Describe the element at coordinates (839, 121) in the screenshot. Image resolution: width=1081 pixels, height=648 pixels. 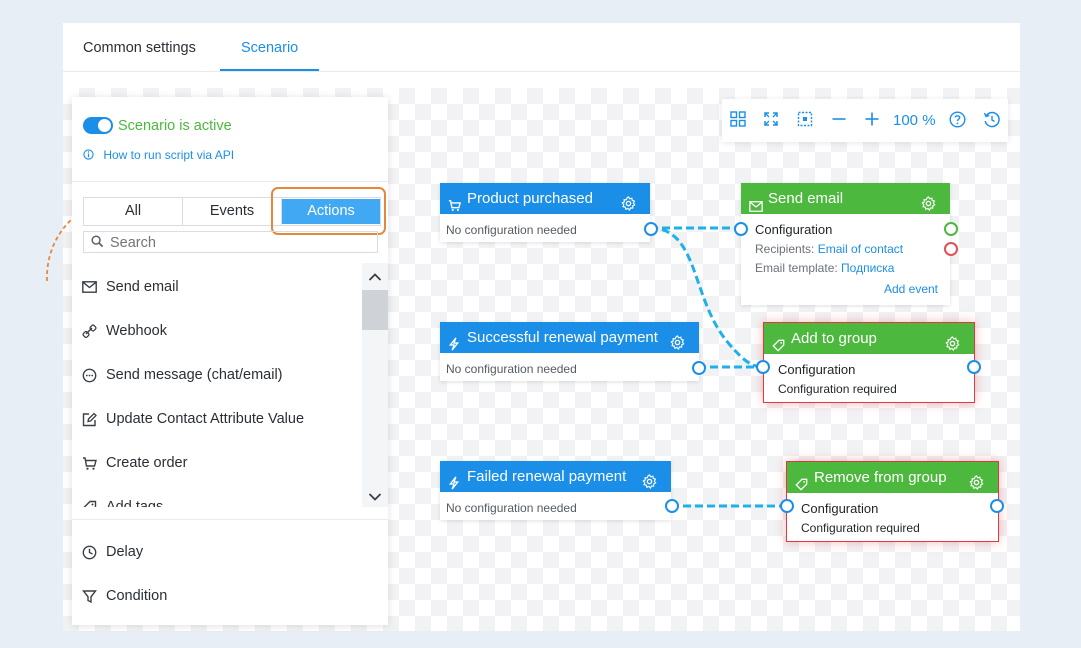
I see `zoom-out-icon` at that location.